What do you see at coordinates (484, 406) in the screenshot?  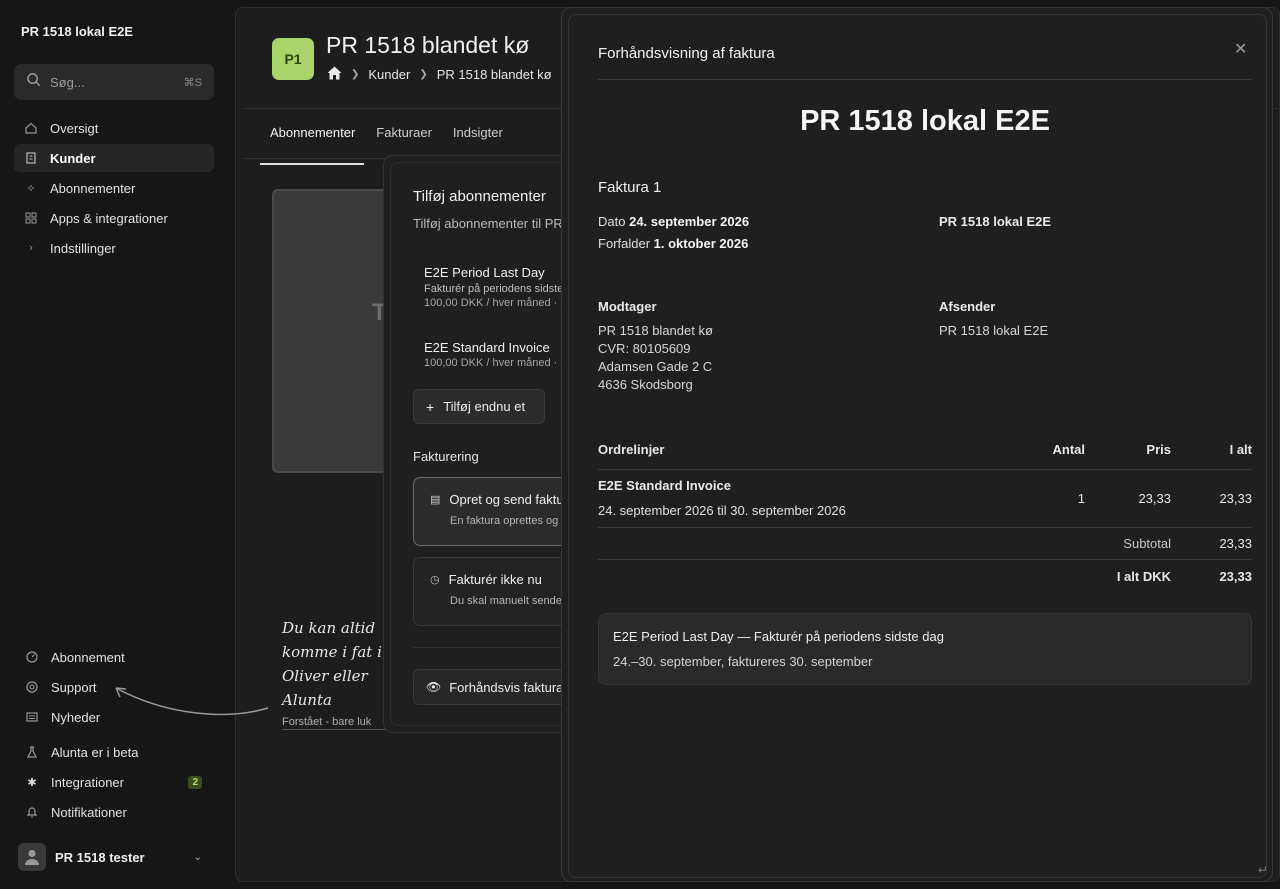 I see `add-another-label: Tilføj endnu et` at bounding box center [484, 406].